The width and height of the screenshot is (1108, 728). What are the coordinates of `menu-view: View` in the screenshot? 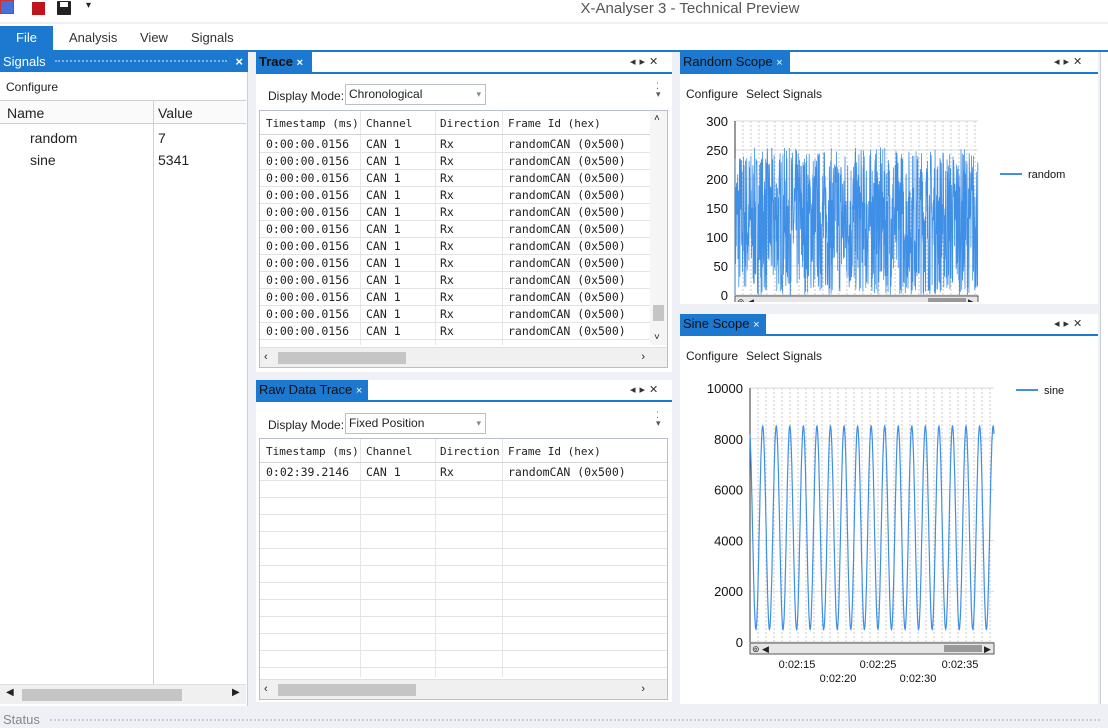 It's located at (154, 37).